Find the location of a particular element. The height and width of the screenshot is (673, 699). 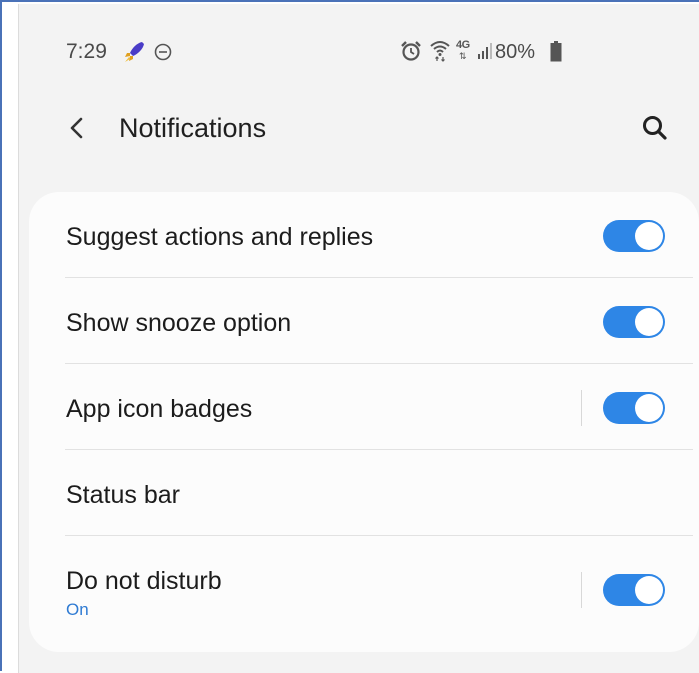

setting-row-do-not-disturb: Do not disturb On is located at coordinates (364, 584).